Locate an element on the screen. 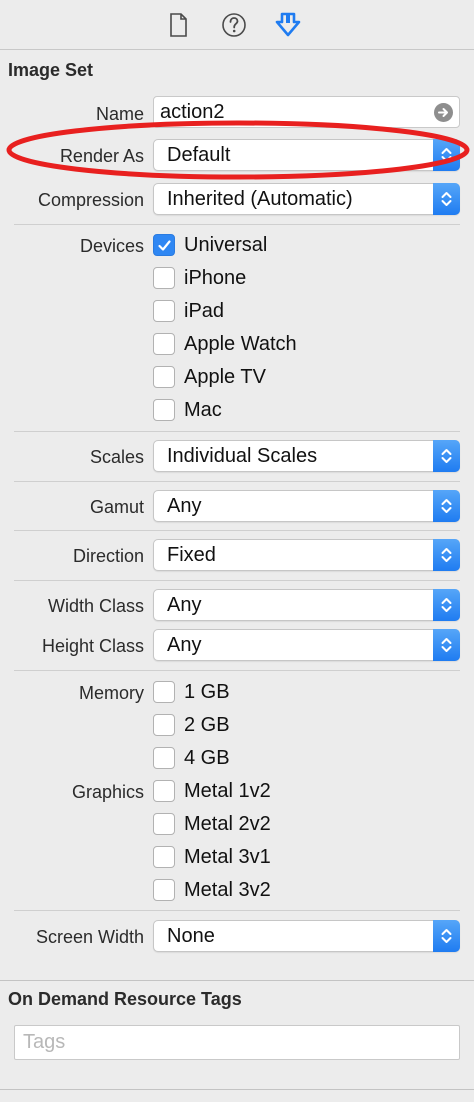 This screenshot has width=474, height=1102. screen-width-label: Screen Width is located at coordinates (89, 937).